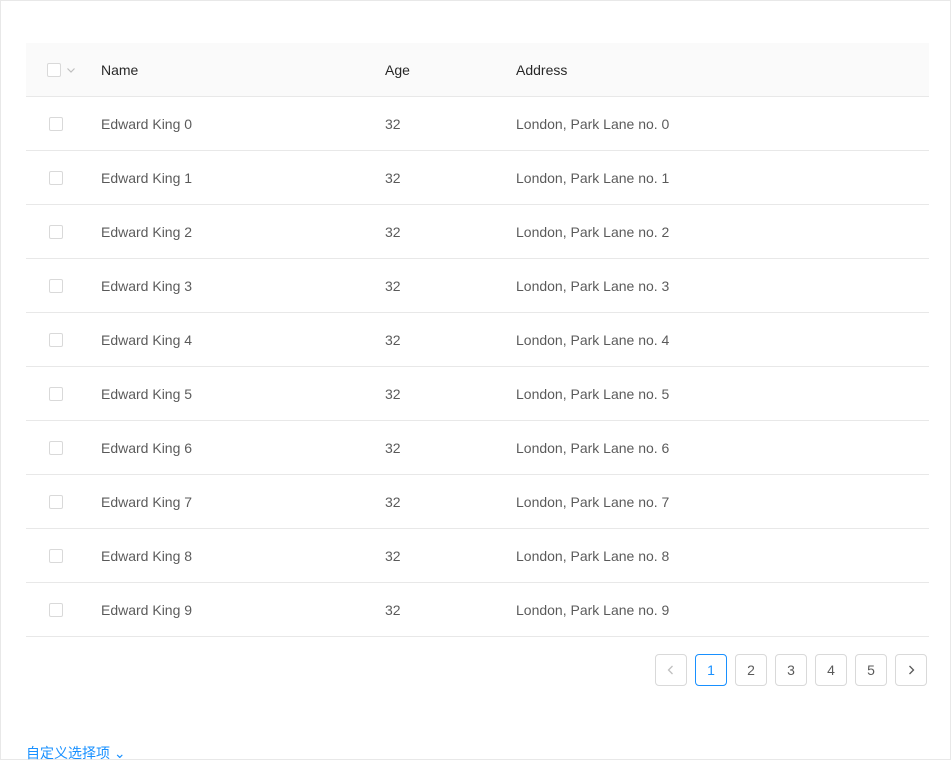  I want to click on pagination-next-button, so click(911, 670).